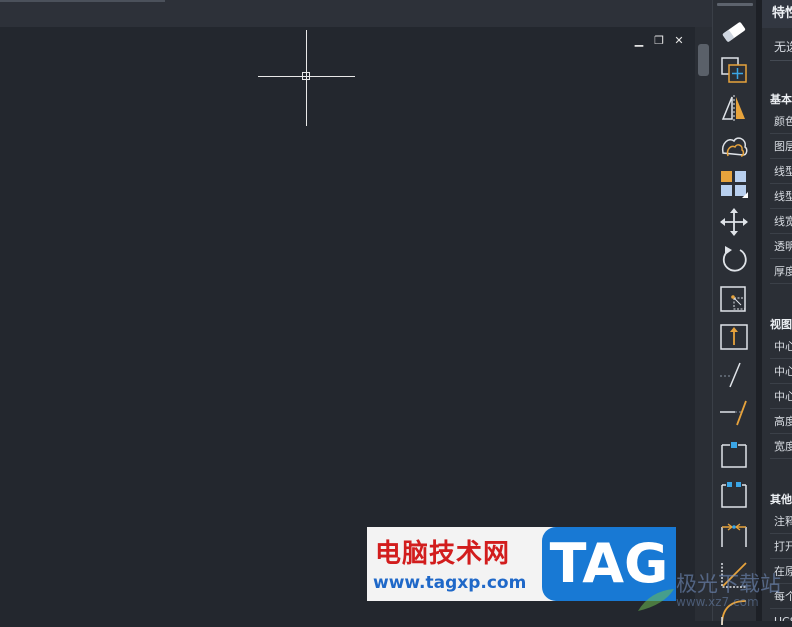  I want to click on tab-strip, so click(82, 1).